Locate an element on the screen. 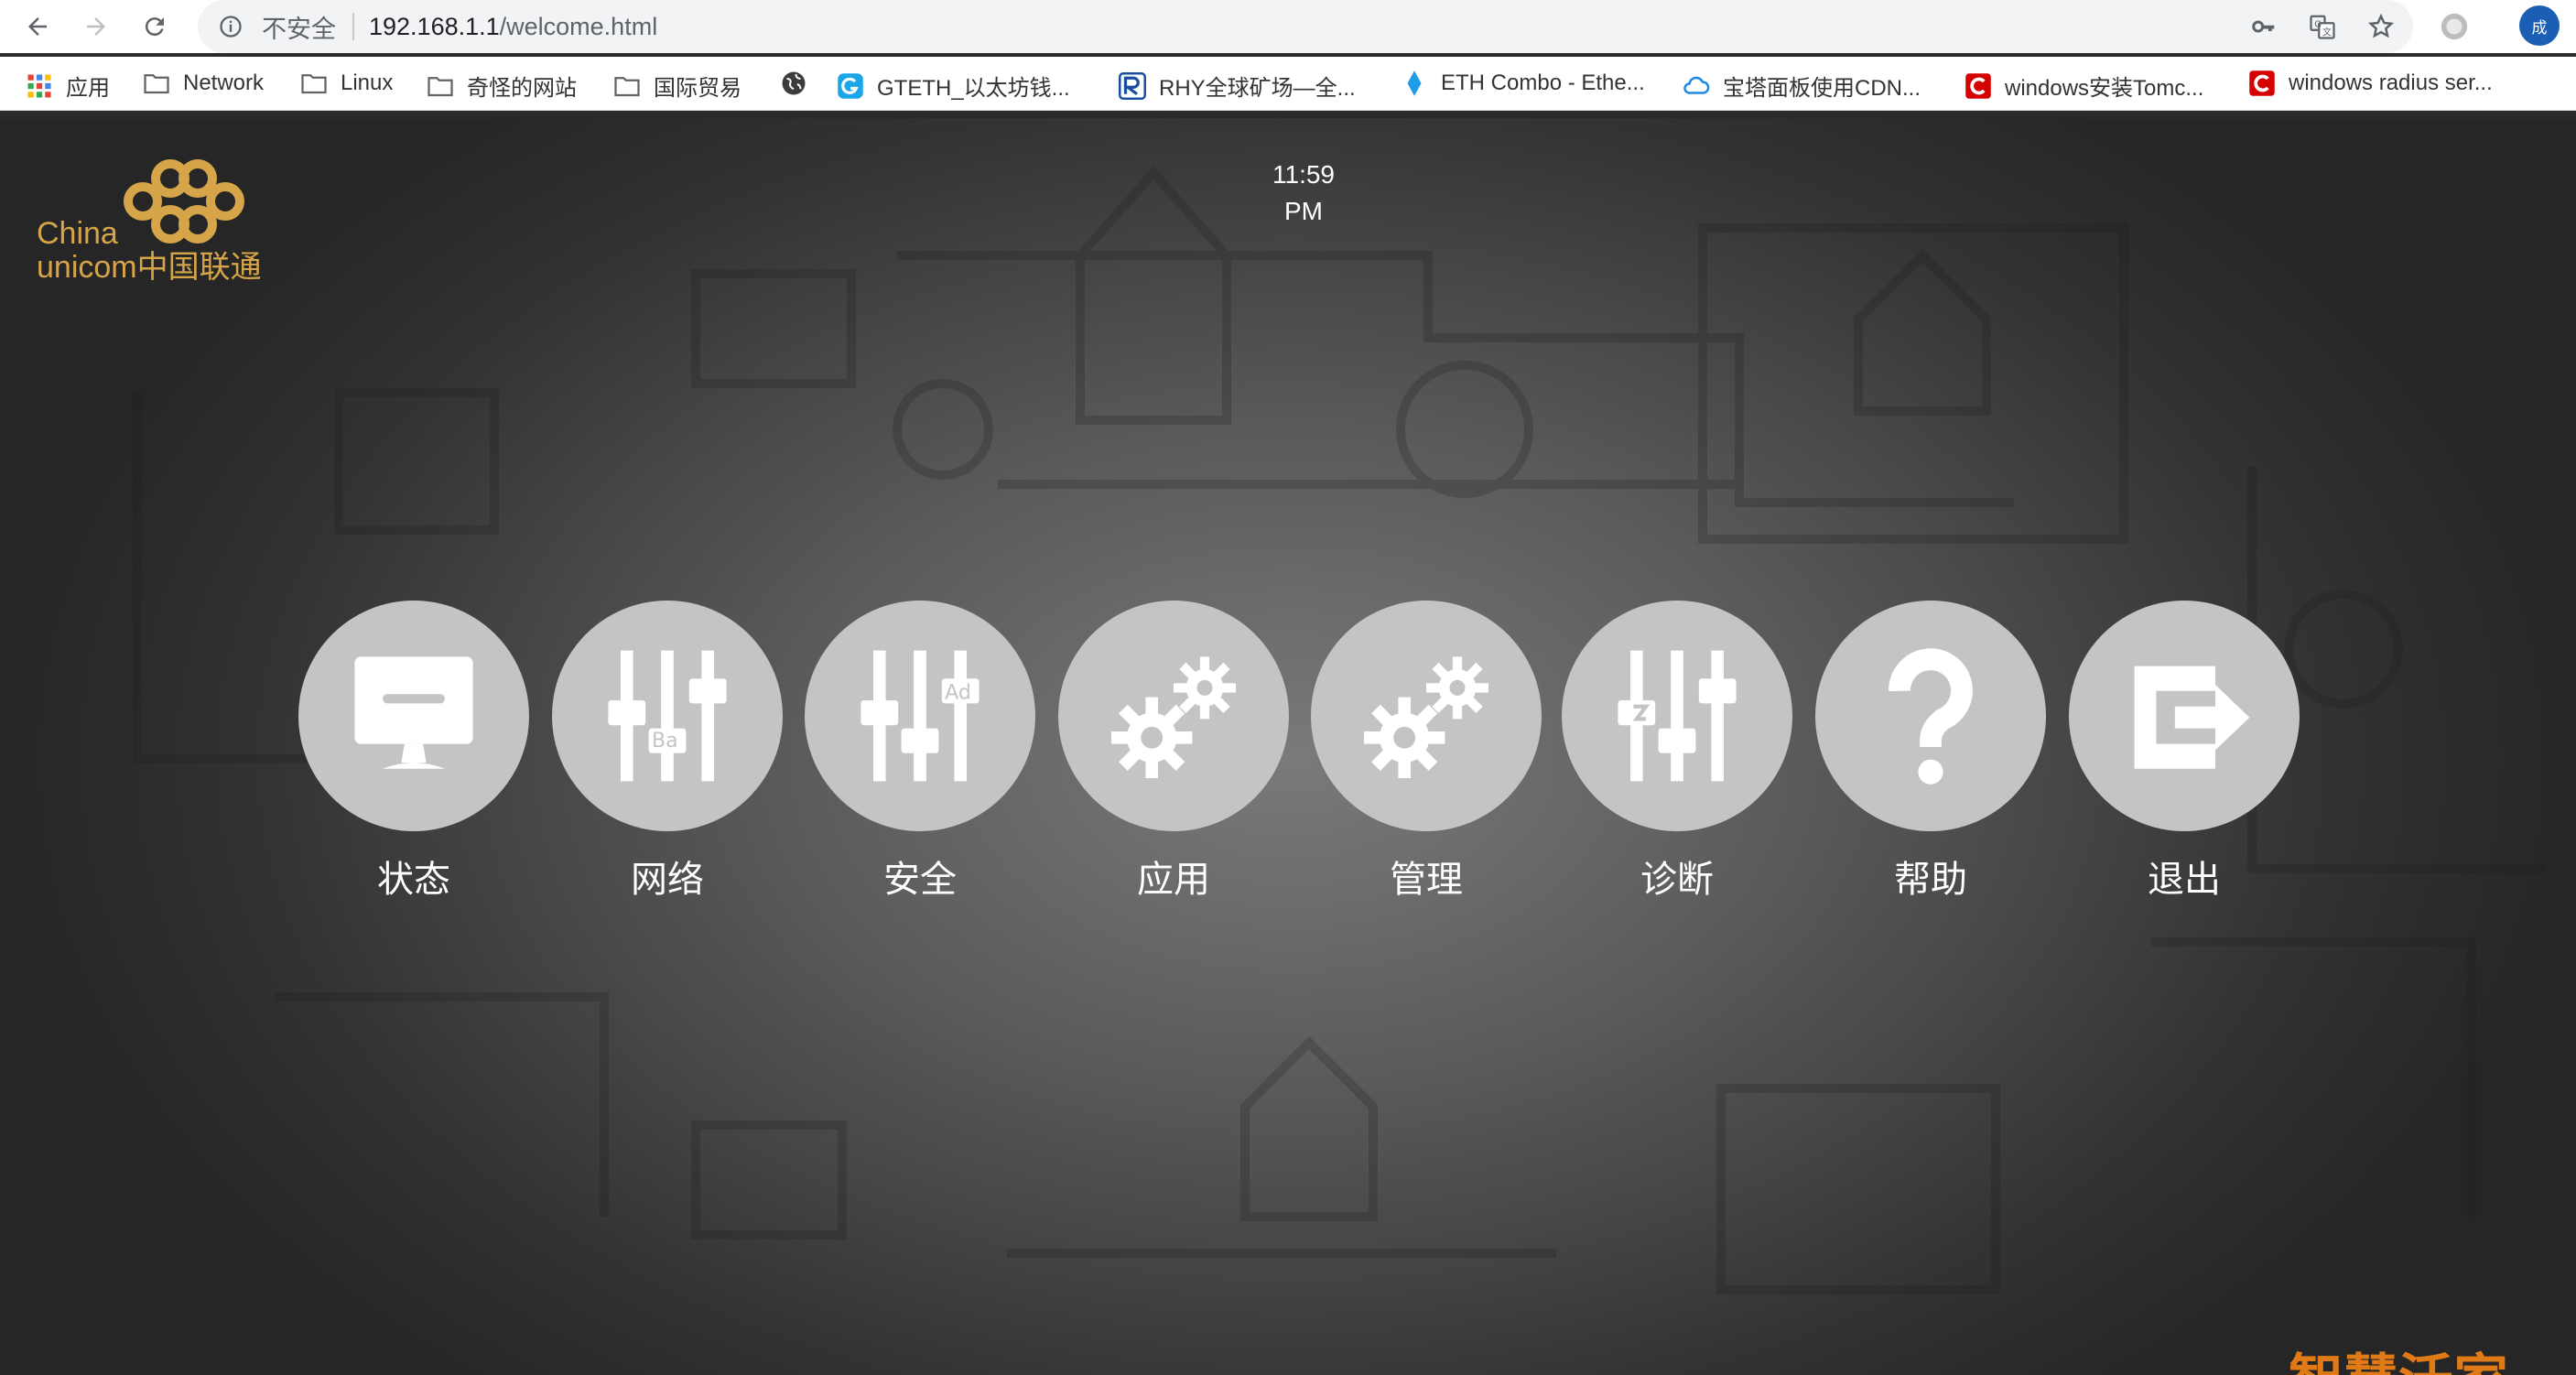 The image size is (2576, 1375). sliders-diagnose-icon is located at coordinates (1678, 716).